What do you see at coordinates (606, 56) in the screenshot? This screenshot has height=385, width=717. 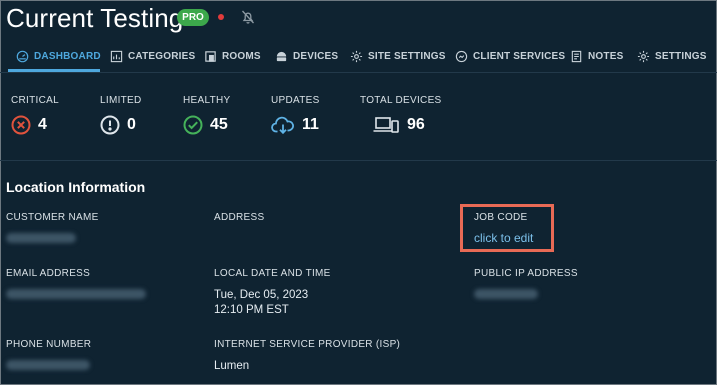 I see `tab-label: NOTES` at bounding box center [606, 56].